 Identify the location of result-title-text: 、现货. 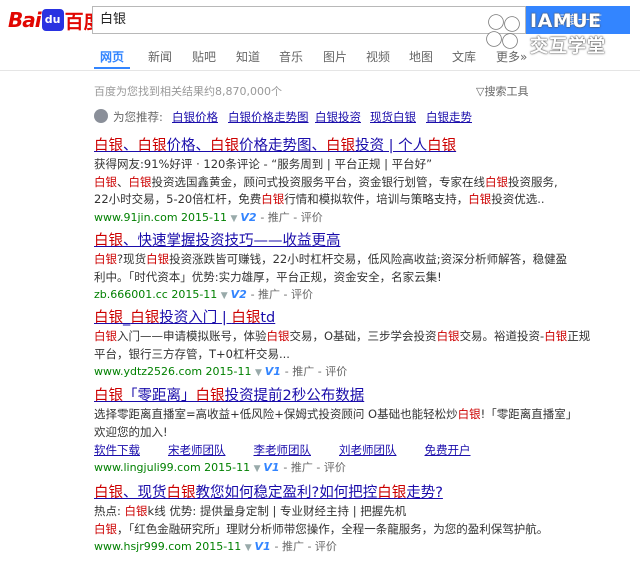
(145, 493).